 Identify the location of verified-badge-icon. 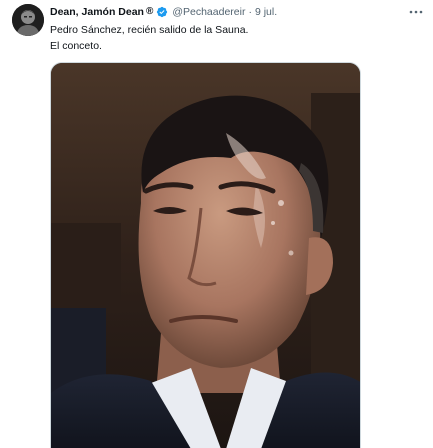
(162, 12).